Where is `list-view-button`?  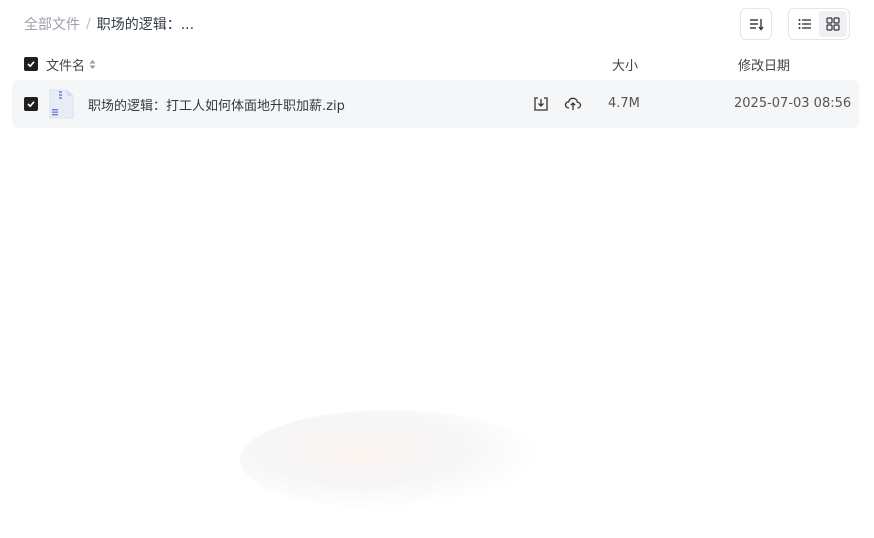 list-view-button is located at coordinates (805, 24).